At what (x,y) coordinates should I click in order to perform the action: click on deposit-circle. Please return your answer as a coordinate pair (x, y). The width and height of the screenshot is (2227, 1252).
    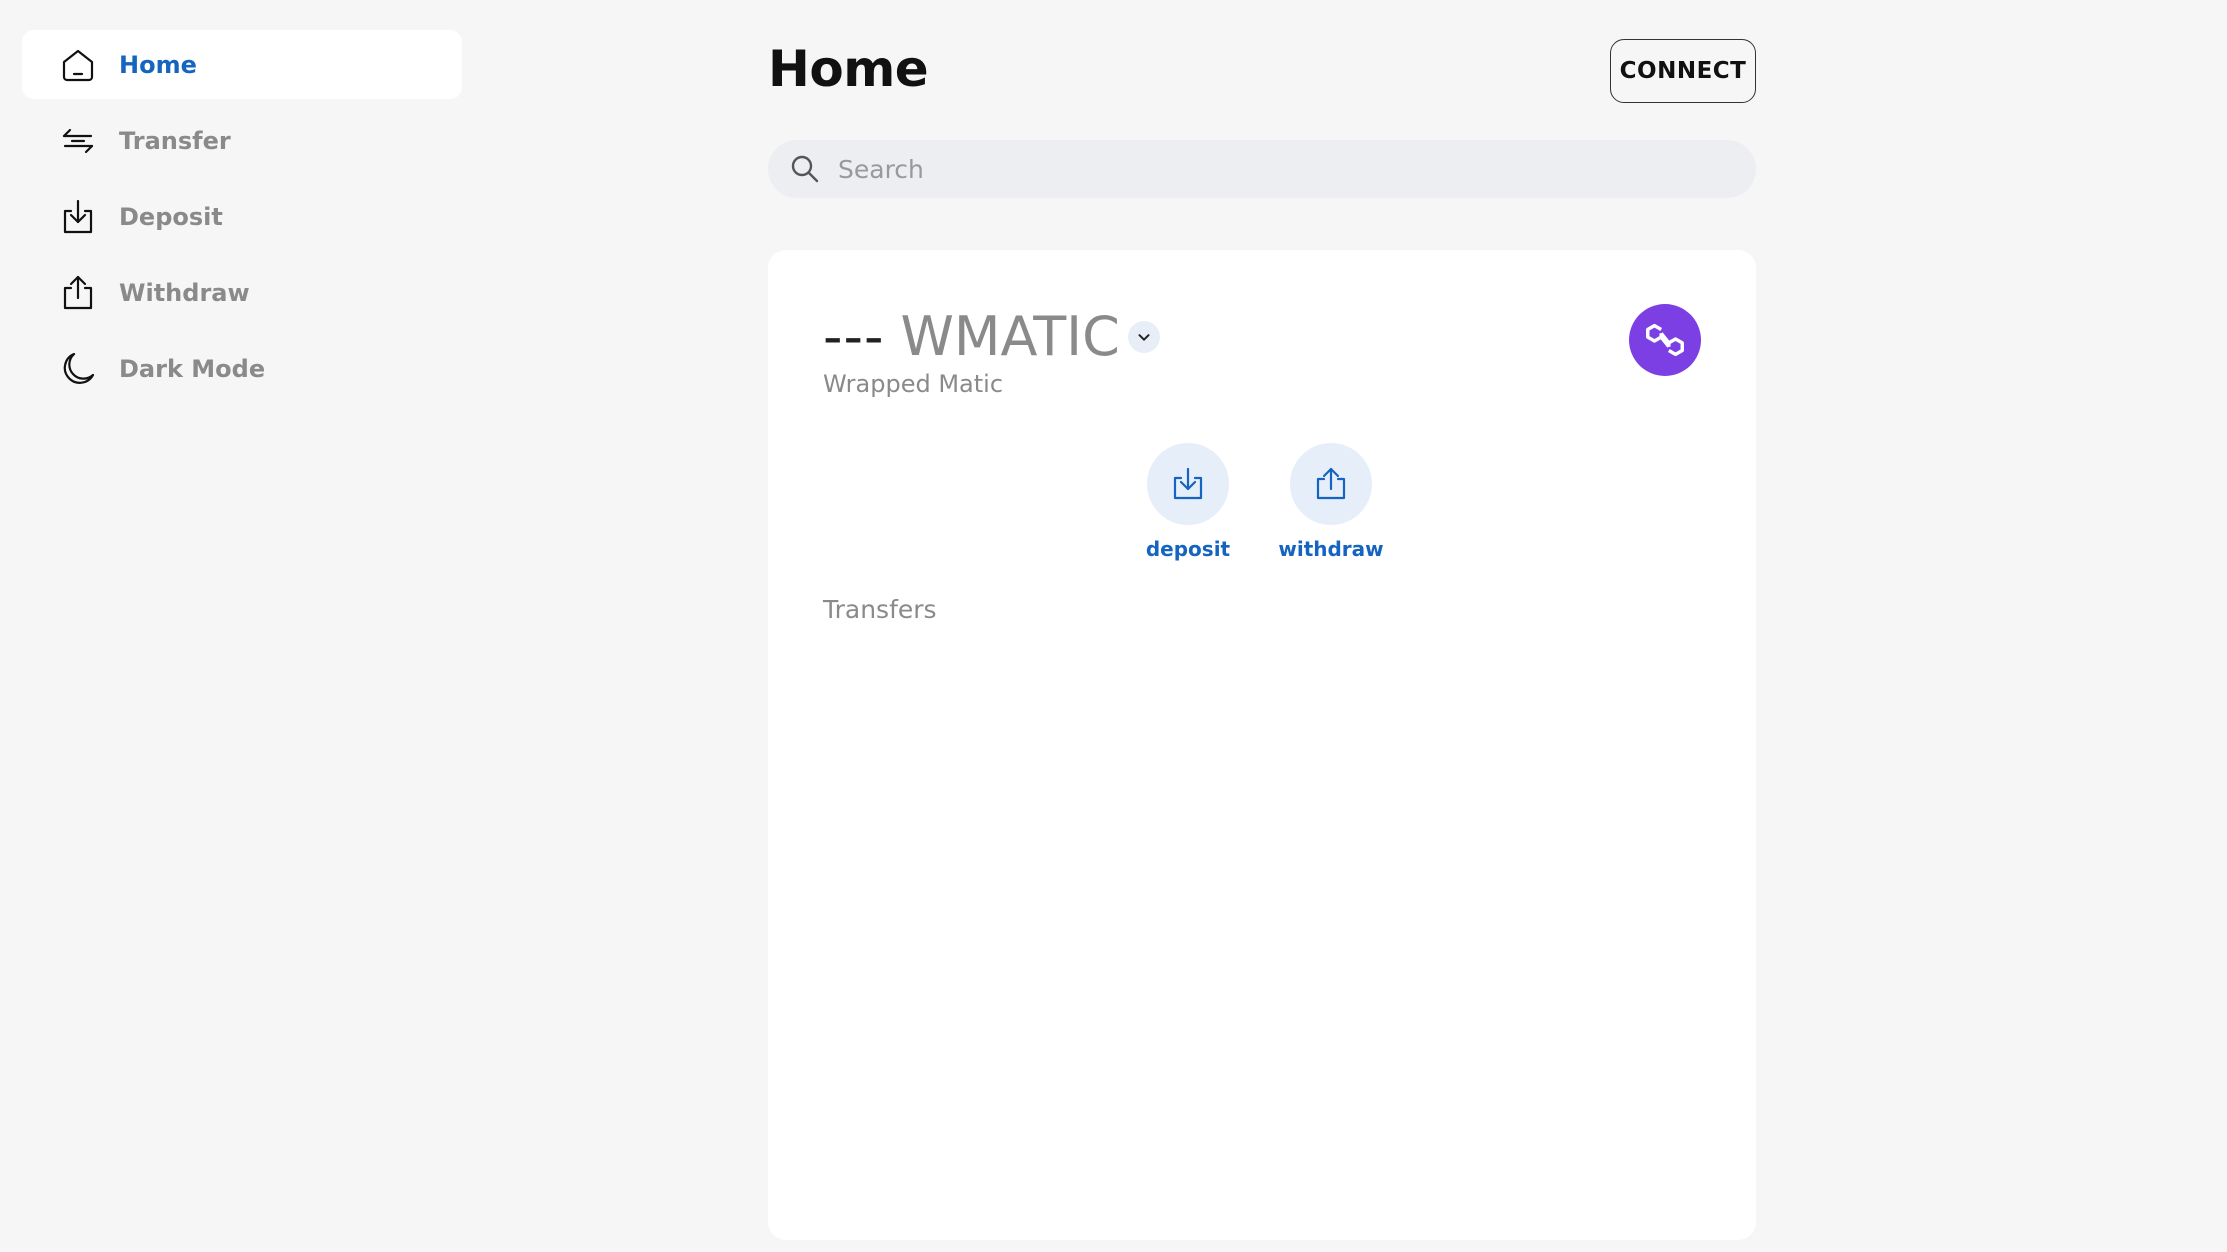
    Looking at the image, I should click on (1188, 484).